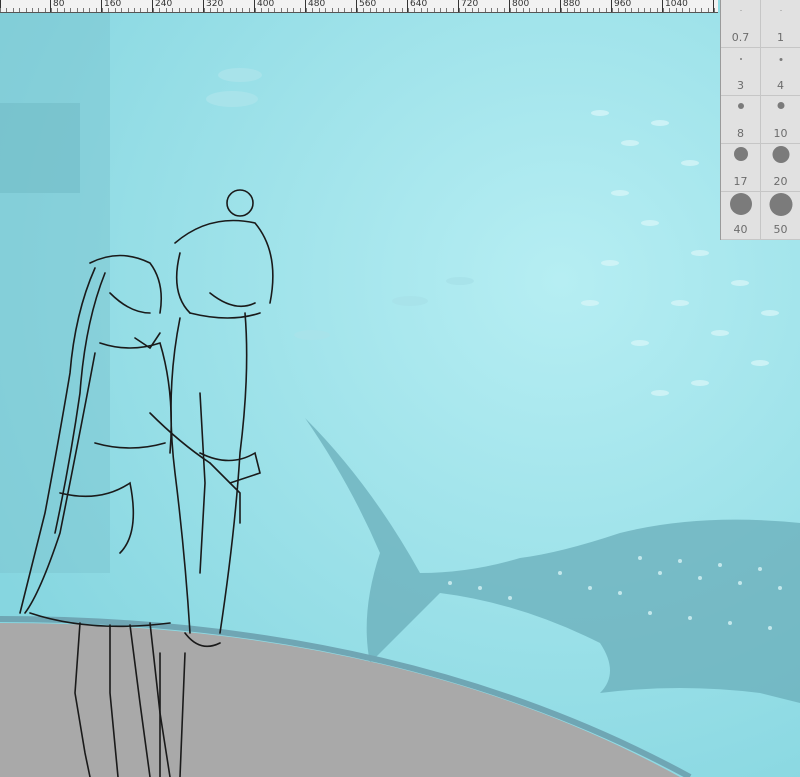 The height and width of the screenshot is (777, 800). I want to click on brush-size-palette: 0.7 1 3 4 8 10 17 20 40 50, so click(760, 120).